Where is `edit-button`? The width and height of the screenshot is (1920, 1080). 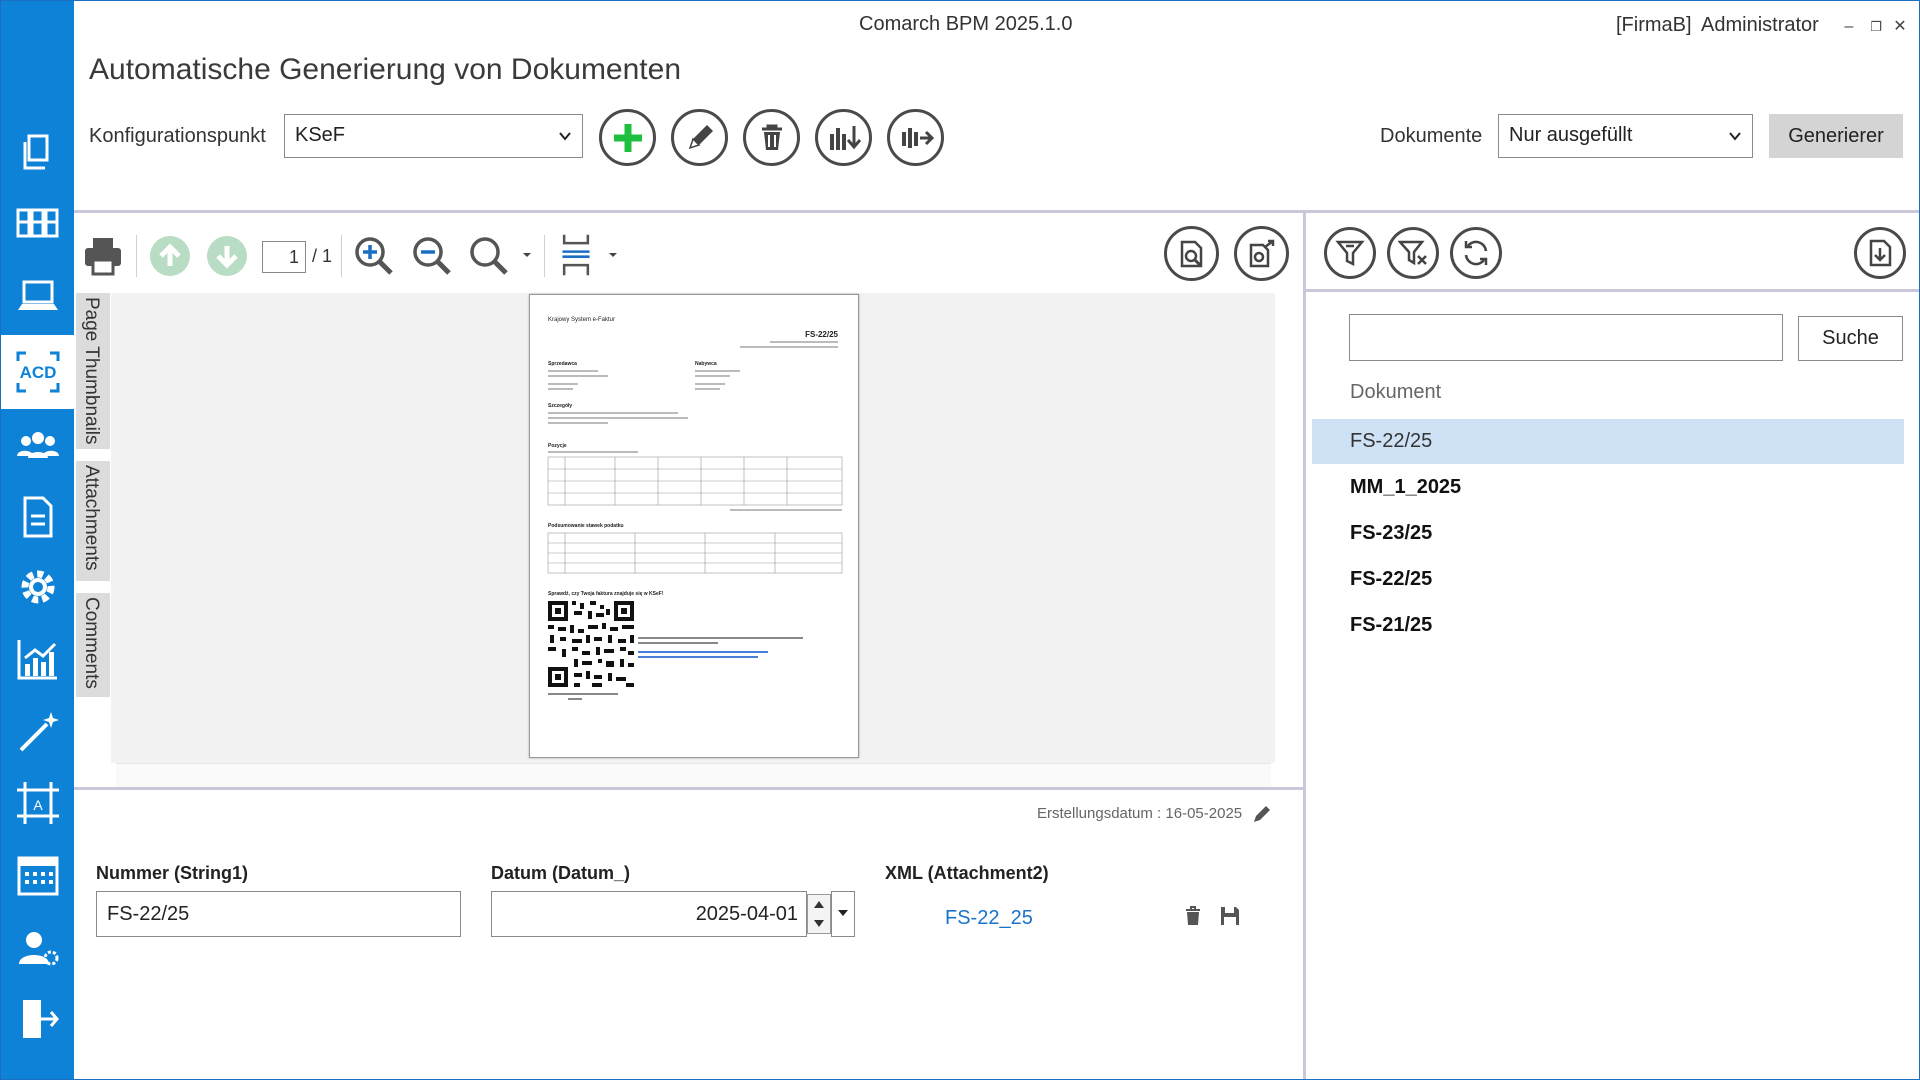
edit-button is located at coordinates (699, 137).